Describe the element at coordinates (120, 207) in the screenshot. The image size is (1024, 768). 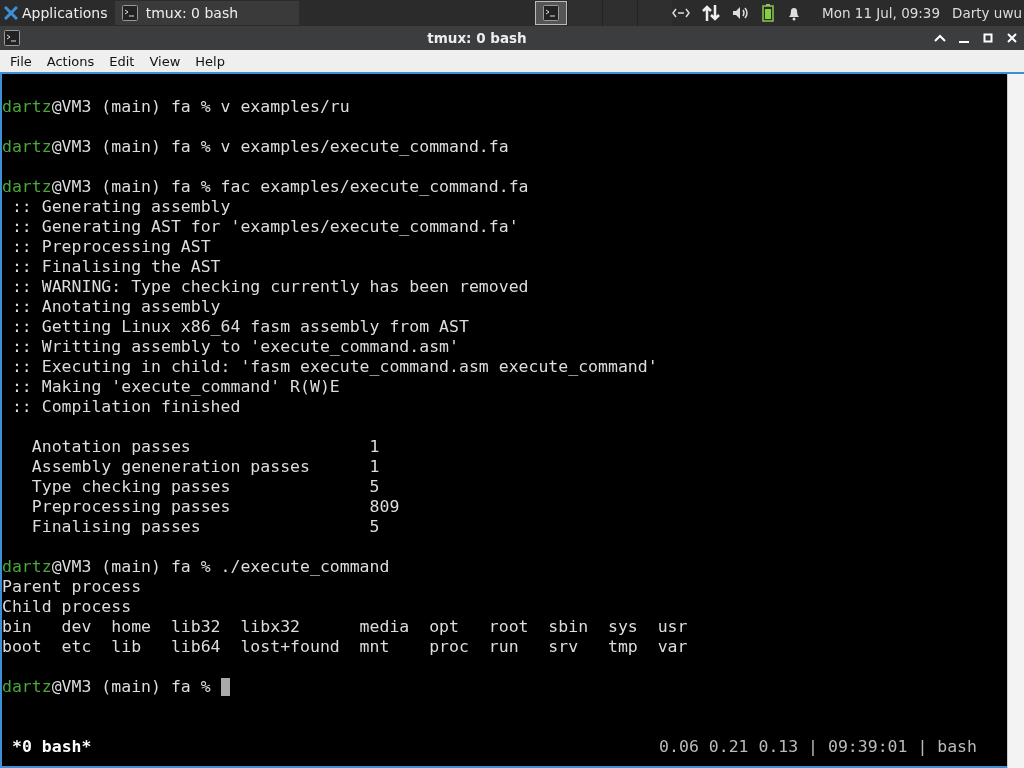
I see `output-line: :: Generating assembly` at that location.